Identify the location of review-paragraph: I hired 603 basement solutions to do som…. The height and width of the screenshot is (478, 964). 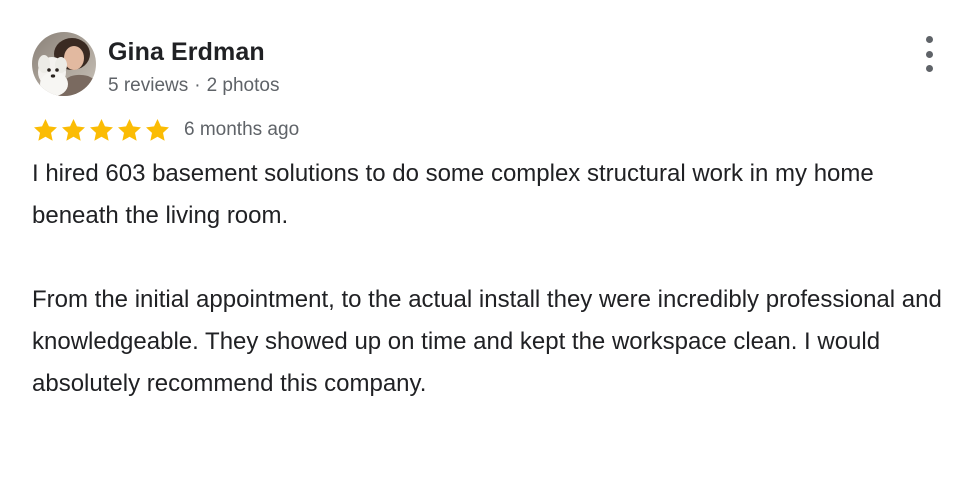
(453, 194).